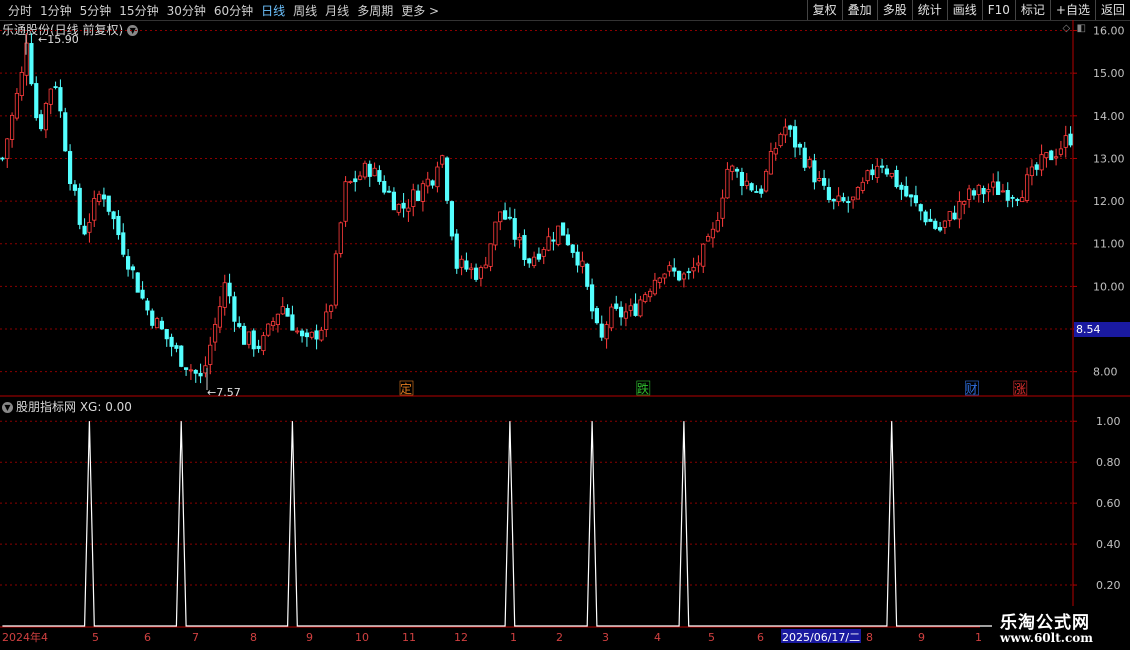 The image size is (1130, 650). Describe the element at coordinates (1108, 544) in the screenshot. I see `indicator-y-tick-label: 0.40` at that location.